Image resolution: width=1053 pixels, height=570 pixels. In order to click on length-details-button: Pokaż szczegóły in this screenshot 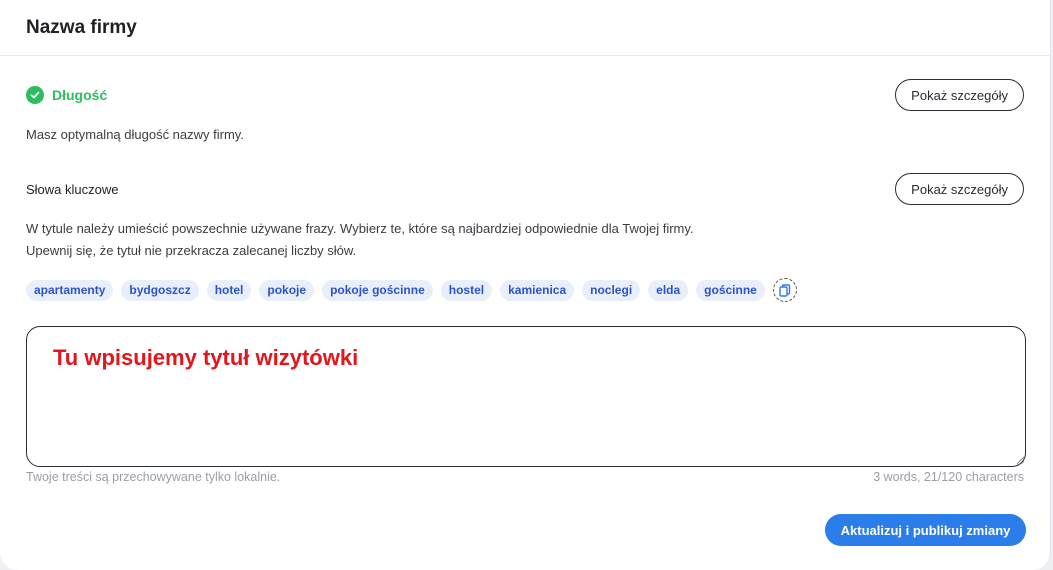, I will do `click(959, 95)`.